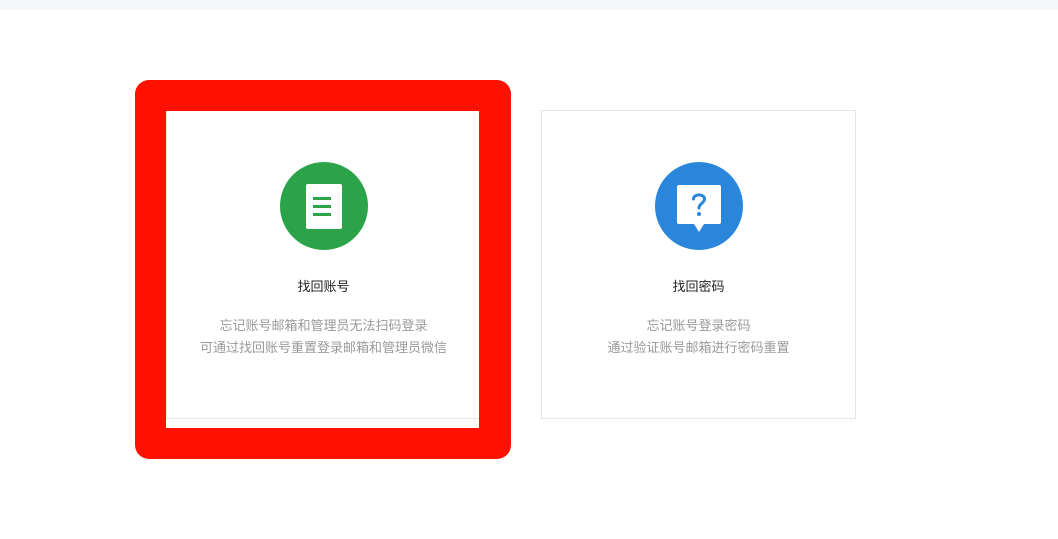  I want to click on card-description-line: 忘记账号邮箱和管理员无法扫码登录, so click(323, 326).